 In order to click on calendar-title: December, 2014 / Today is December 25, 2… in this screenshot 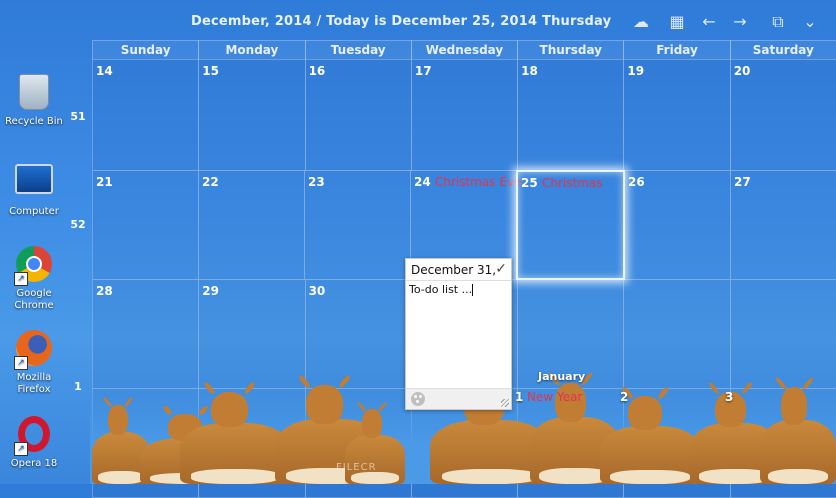, I will do `click(401, 21)`.